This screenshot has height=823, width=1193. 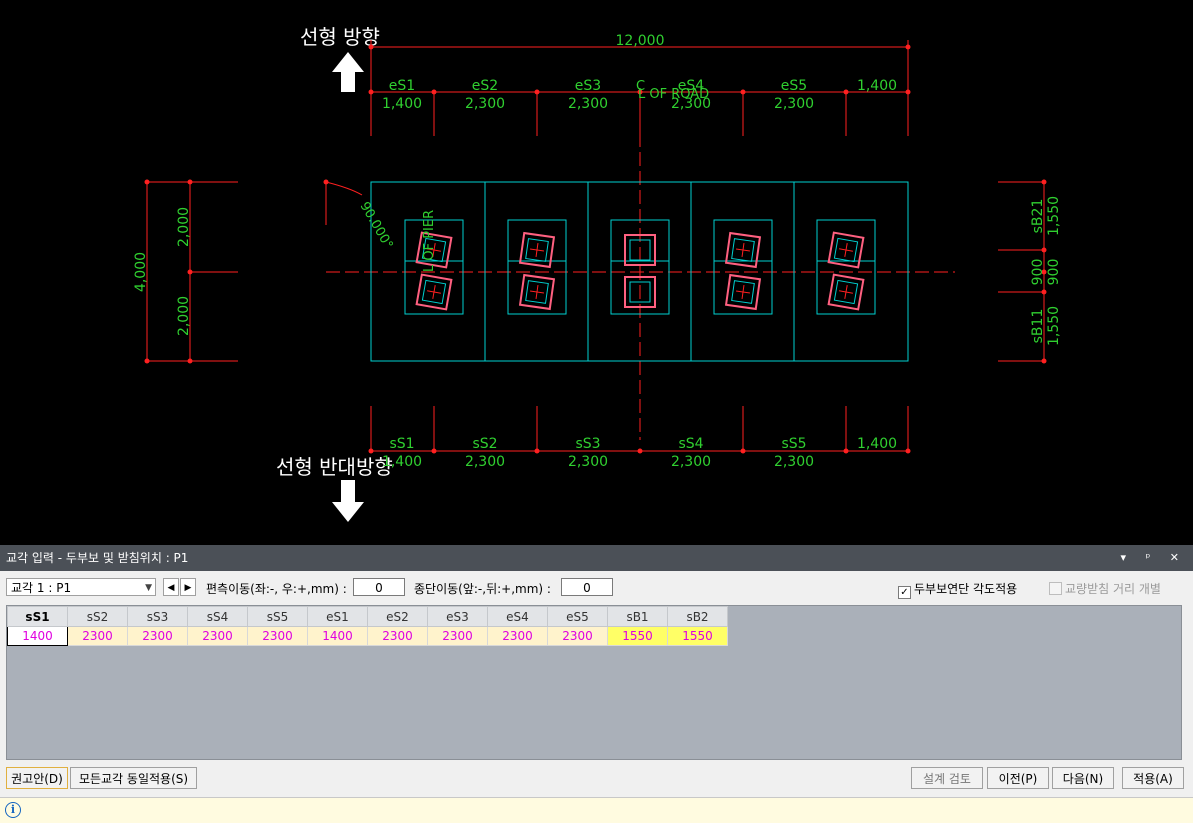 I want to click on grid-header: eS1, so click(x=337, y=616).